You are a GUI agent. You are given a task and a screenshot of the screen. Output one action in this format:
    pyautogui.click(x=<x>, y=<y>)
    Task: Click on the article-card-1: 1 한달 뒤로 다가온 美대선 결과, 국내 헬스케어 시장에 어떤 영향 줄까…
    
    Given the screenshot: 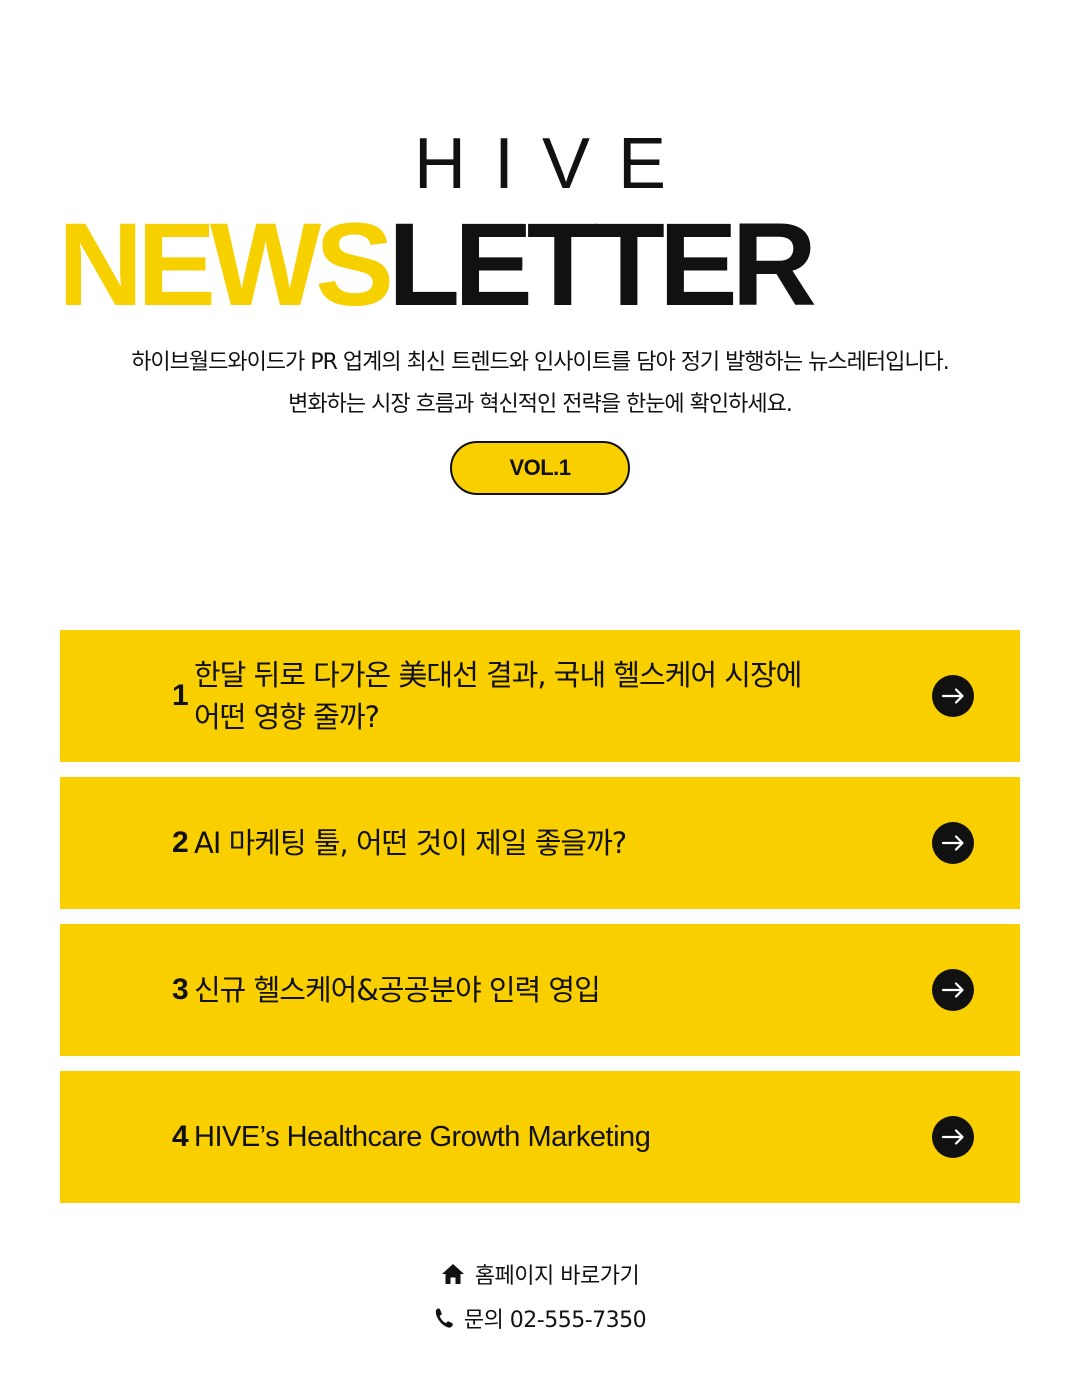 What is the action you would take?
    pyautogui.click(x=540, y=696)
    